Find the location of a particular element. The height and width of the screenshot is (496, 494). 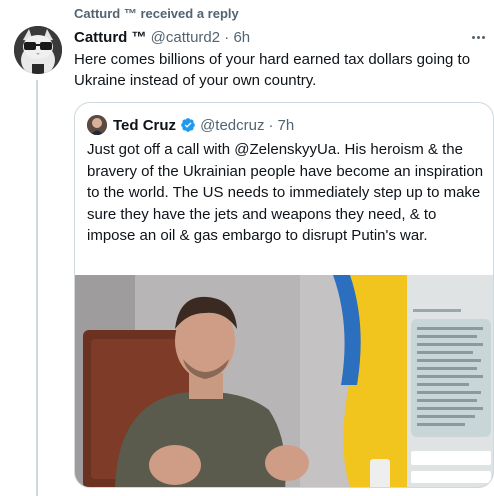

more-options-icon is located at coordinates (478, 37).